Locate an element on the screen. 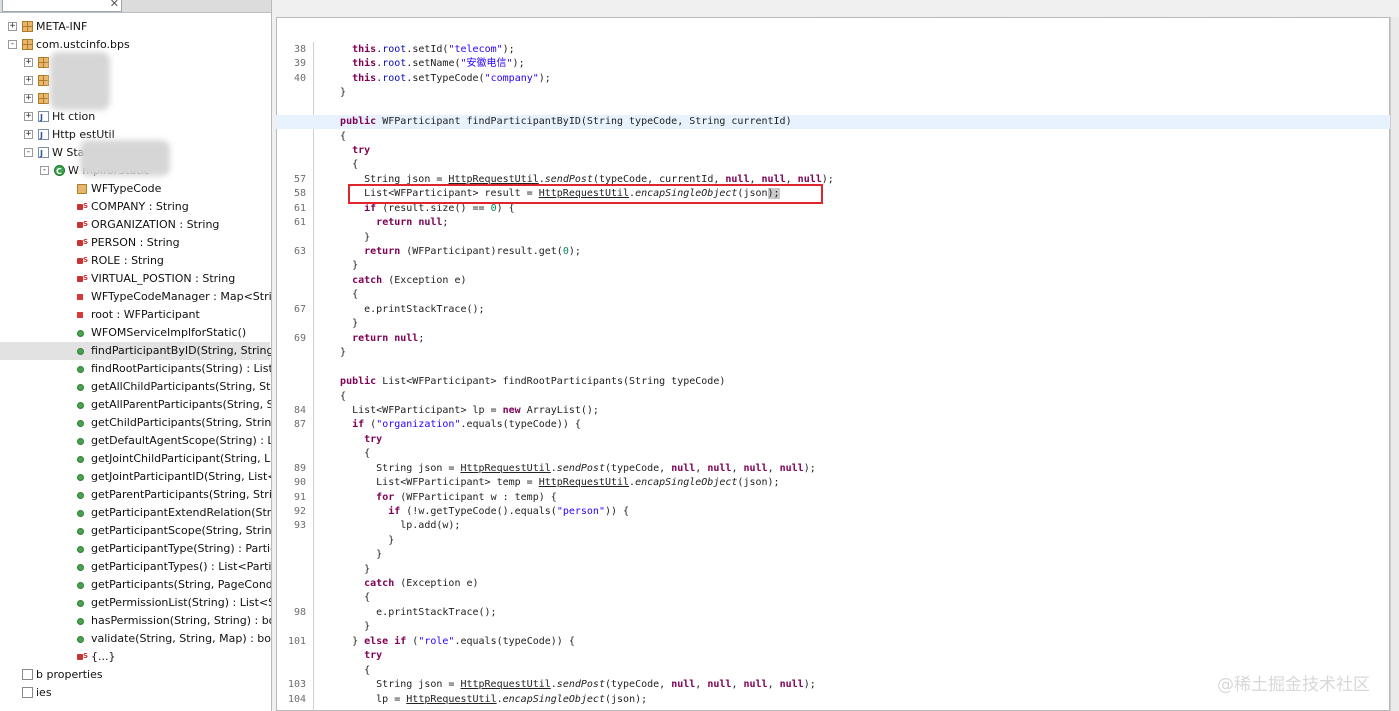 The height and width of the screenshot is (711, 1399). private-field-icon is located at coordinates (80, 315).